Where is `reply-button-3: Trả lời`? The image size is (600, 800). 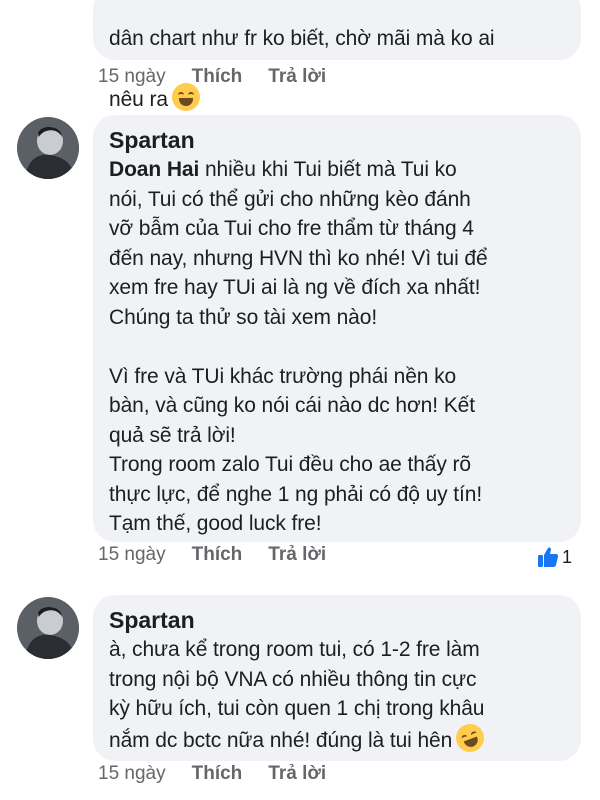 reply-button-3: Trả lời is located at coordinates (297, 774).